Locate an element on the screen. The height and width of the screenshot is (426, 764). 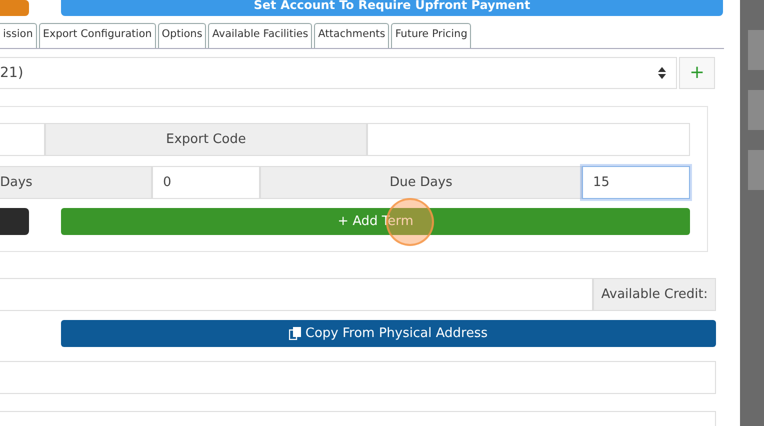
tab: Attachments is located at coordinates (352, 35).